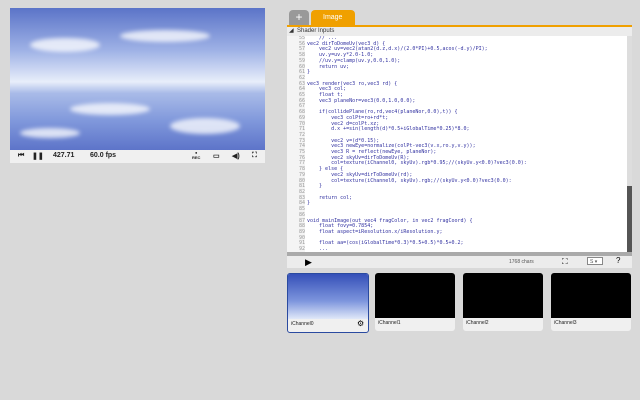 Image resolution: width=640 pixels, height=400 pixels. I want to click on channel-label: iChannel1, so click(389, 323).